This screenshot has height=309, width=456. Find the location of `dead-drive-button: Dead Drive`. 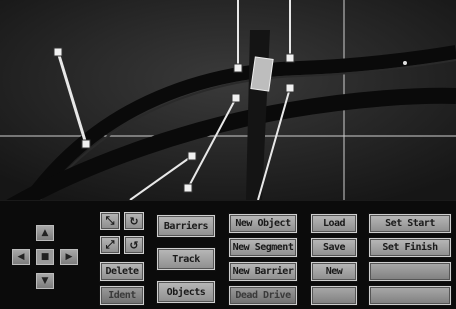

dead-drive-button: Dead Drive is located at coordinates (263, 295).